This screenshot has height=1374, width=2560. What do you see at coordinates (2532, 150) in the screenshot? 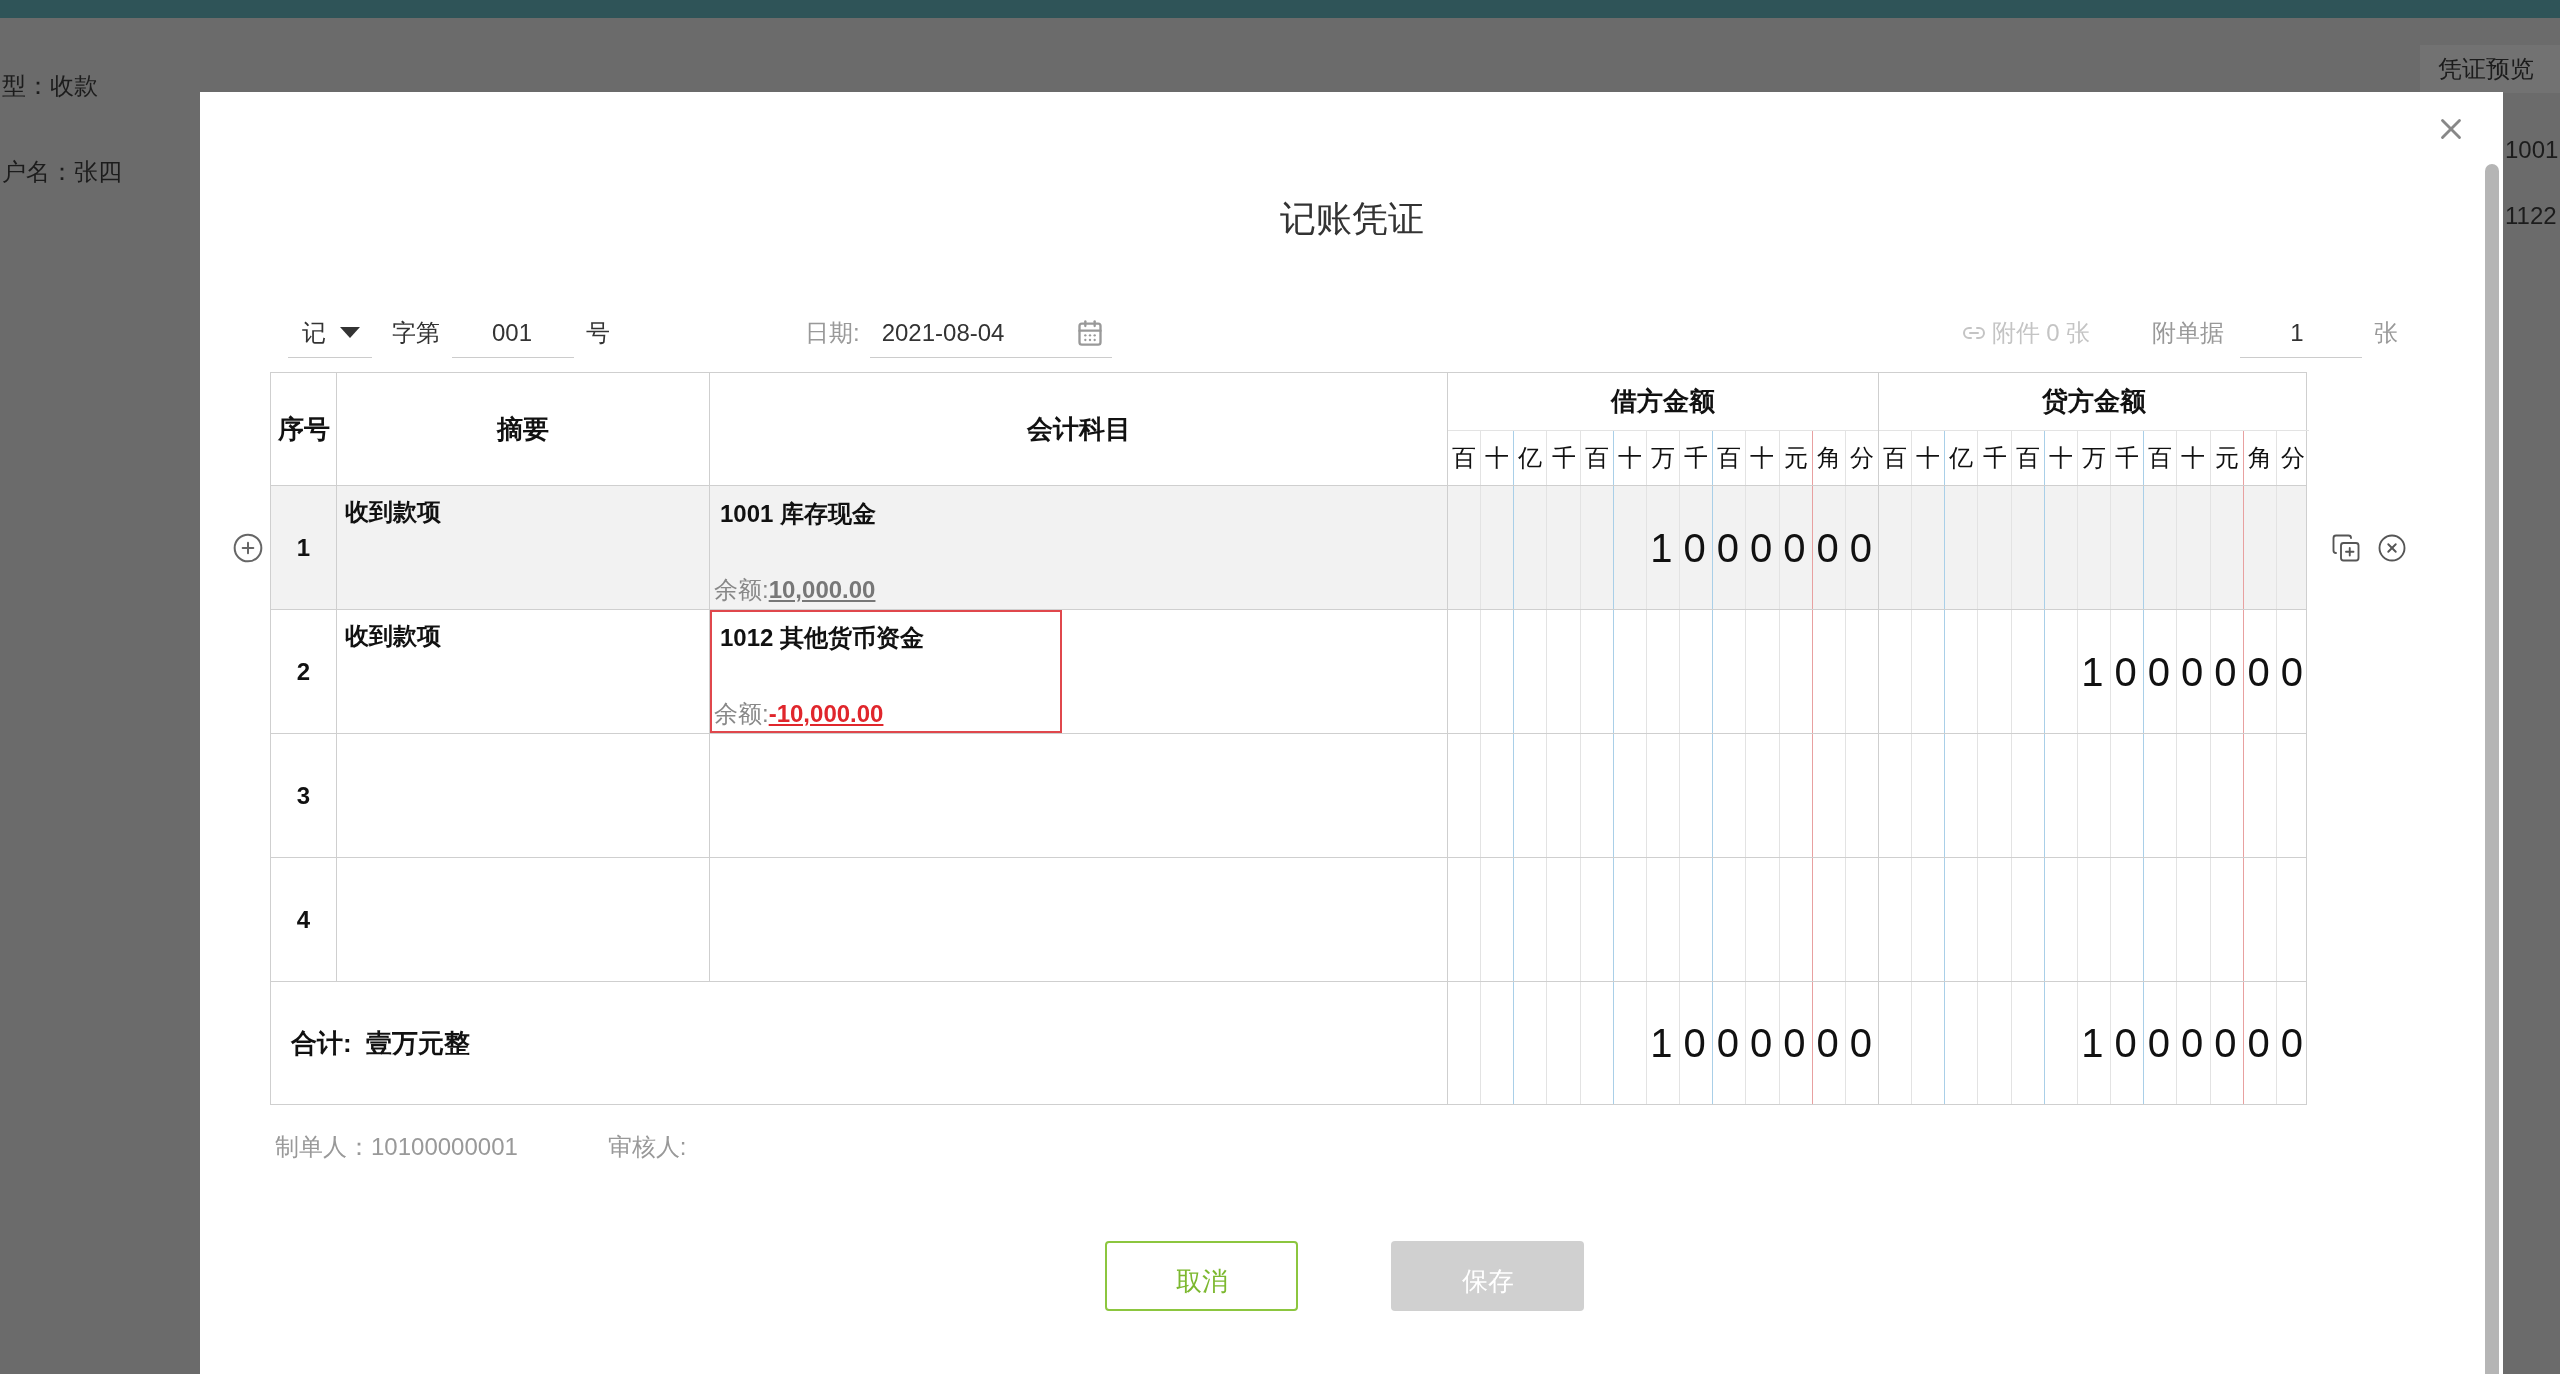
I see `background-code: 1001` at bounding box center [2532, 150].